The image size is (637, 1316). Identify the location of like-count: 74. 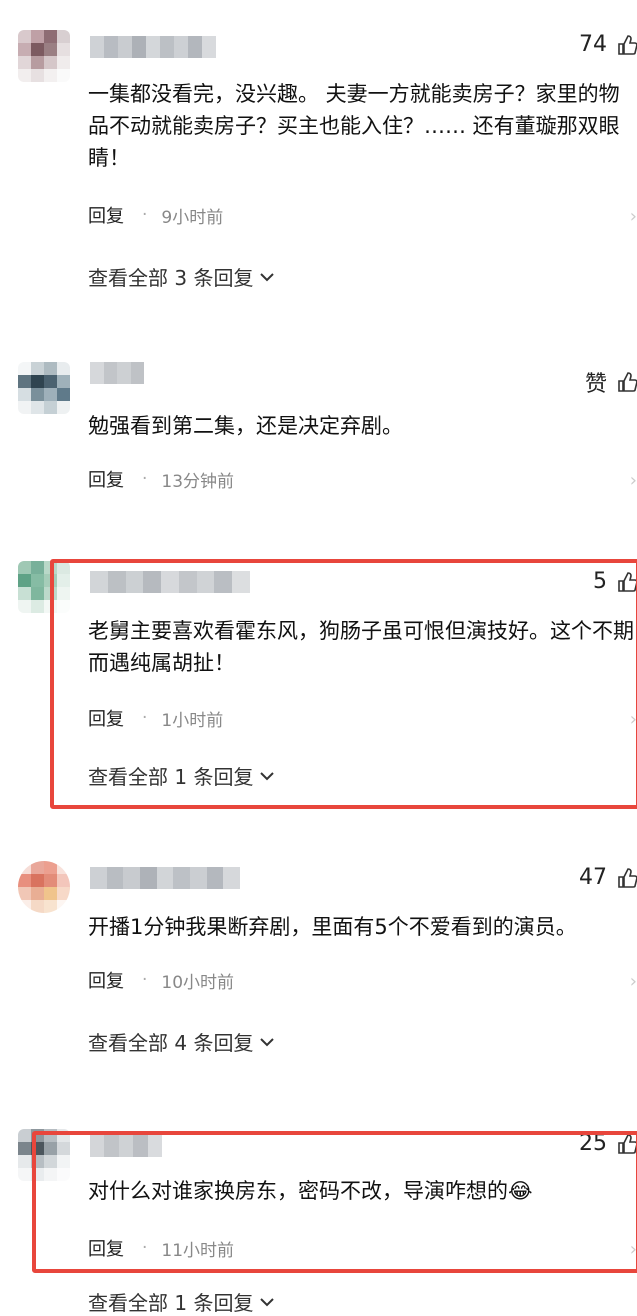
(593, 44).